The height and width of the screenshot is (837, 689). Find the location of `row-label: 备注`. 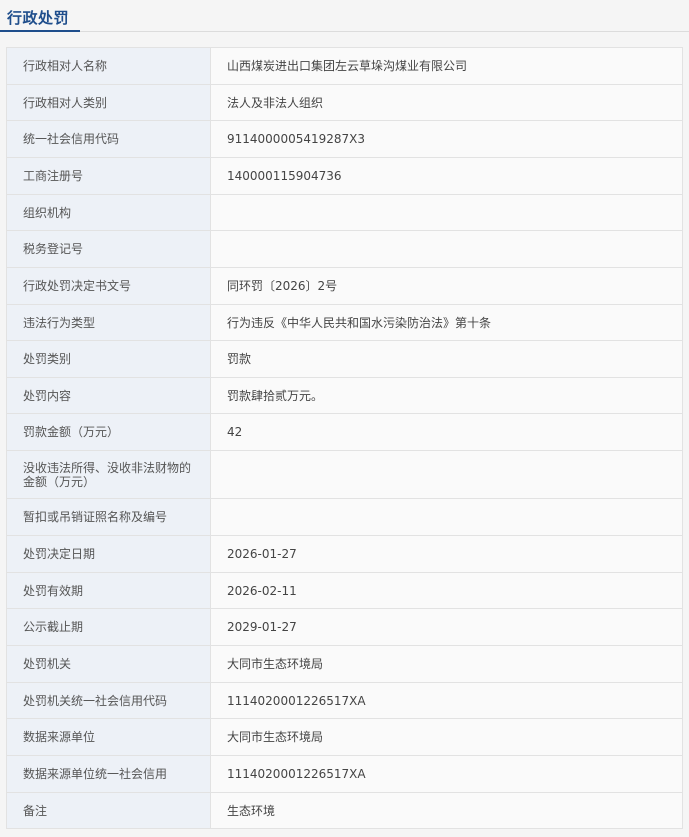

row-label: 备注 is located at coordinates (108, 810).